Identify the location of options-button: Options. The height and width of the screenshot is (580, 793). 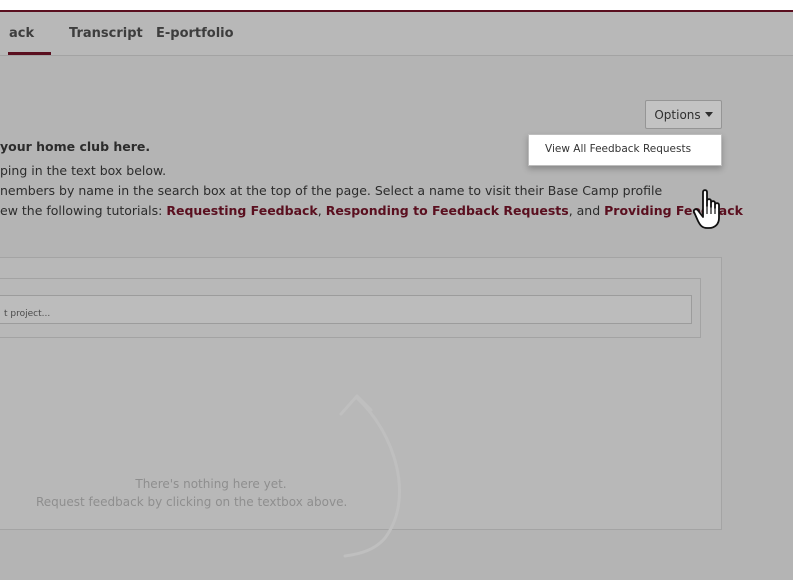
(683, 114).